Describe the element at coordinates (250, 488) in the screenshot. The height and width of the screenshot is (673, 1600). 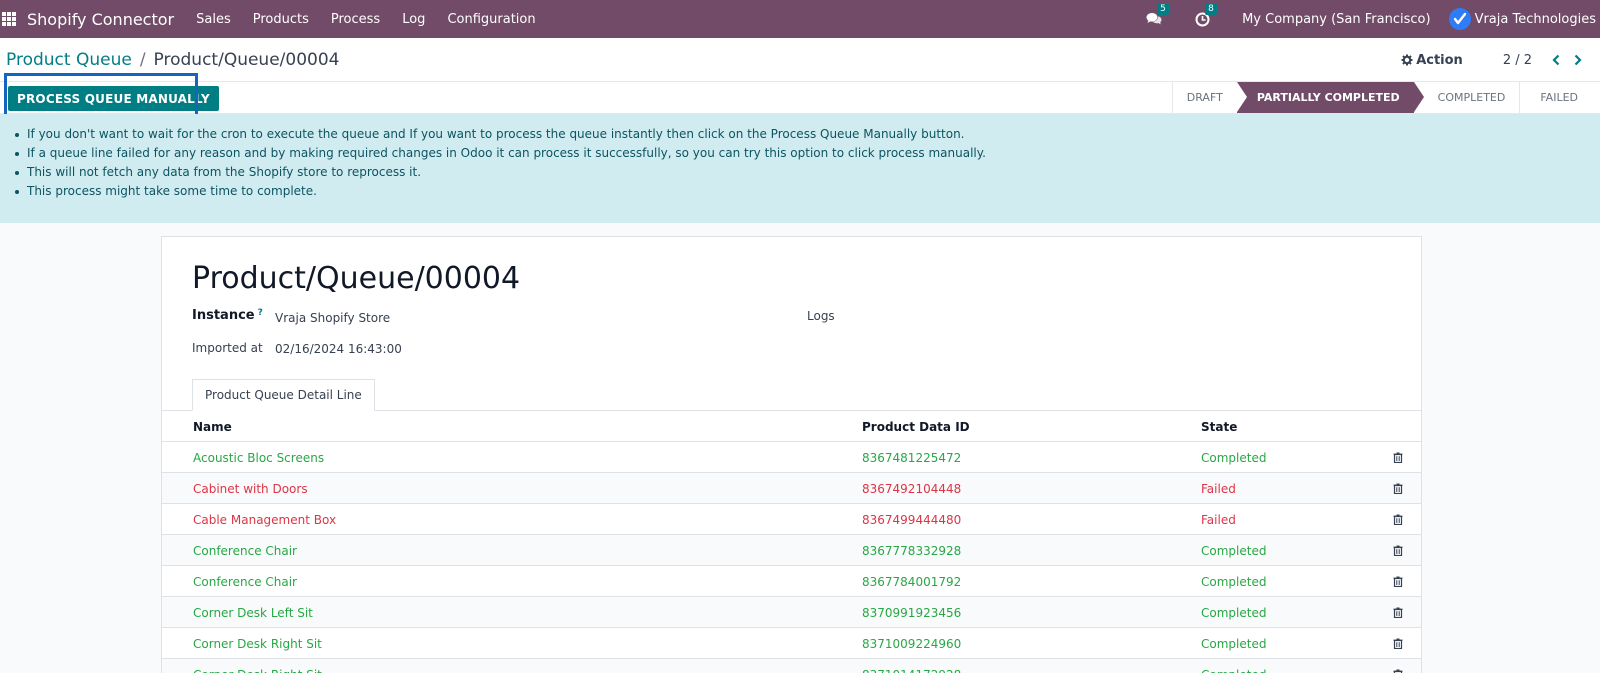
I see `row-name: Cabinet with Doors` at that location.